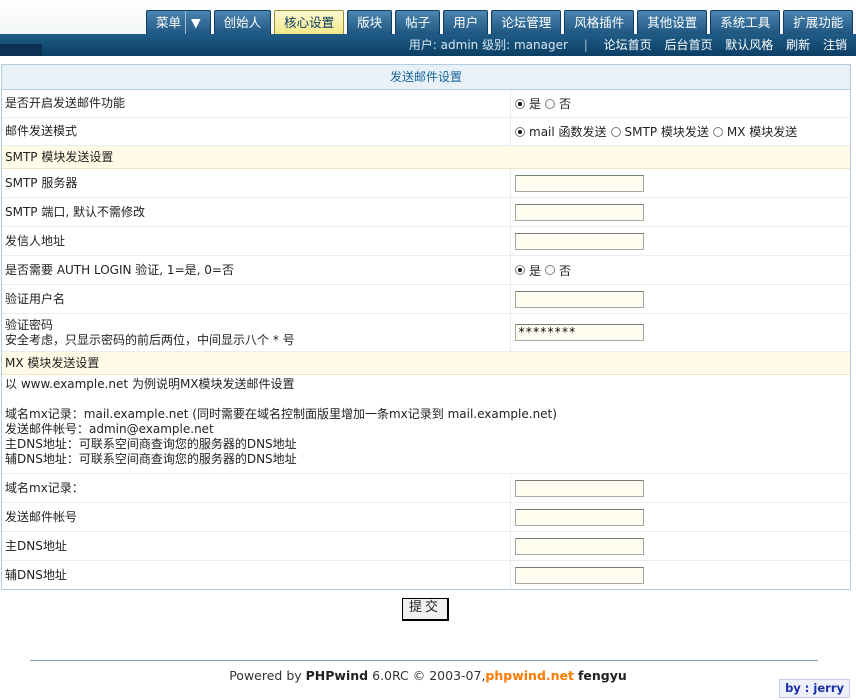  I want to click on tab-system-tools: 系统工具, so click(745, 22).